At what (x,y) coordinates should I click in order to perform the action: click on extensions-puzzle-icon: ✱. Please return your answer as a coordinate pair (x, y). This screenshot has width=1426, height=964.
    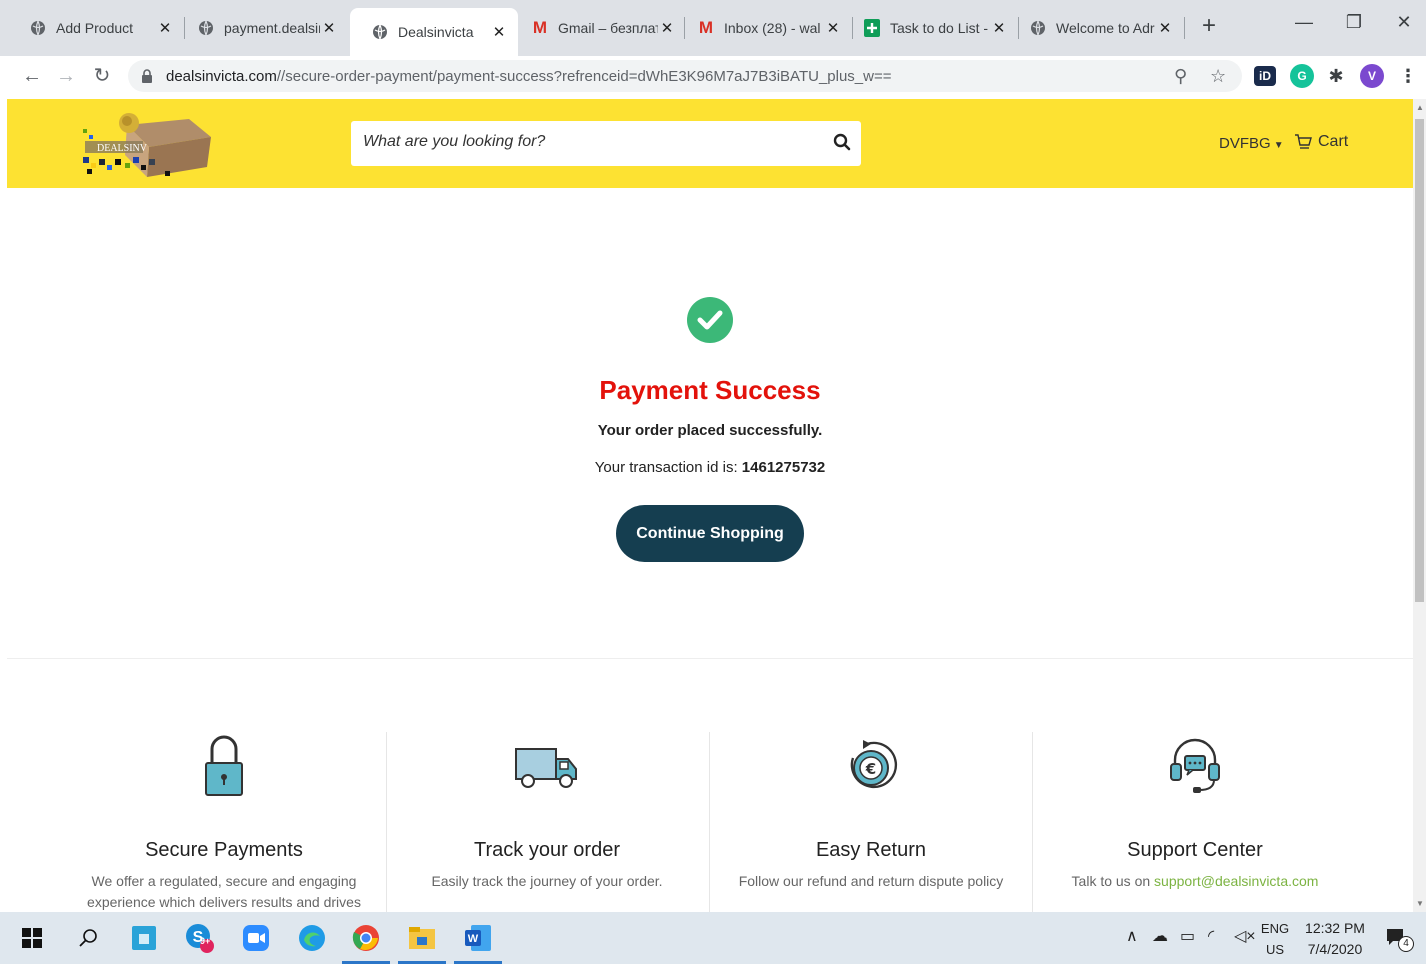
    Looking at the image, I should click on (1336, 76).